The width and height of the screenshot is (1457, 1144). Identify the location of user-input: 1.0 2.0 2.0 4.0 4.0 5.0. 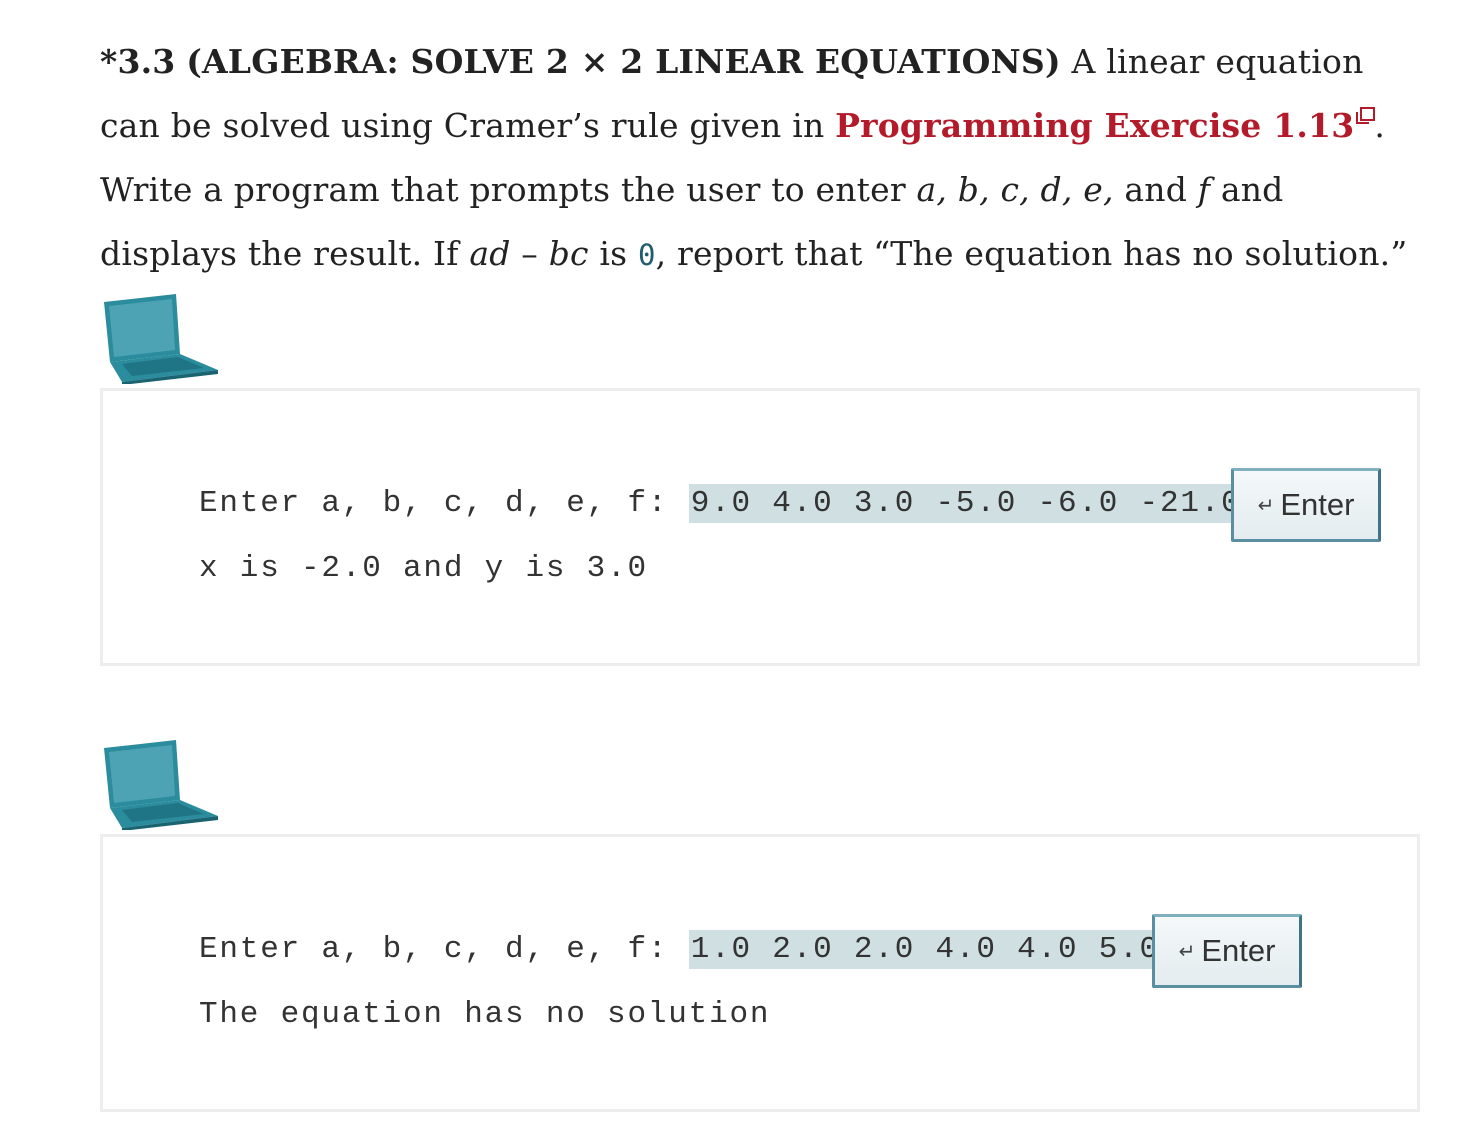
(925, 949).